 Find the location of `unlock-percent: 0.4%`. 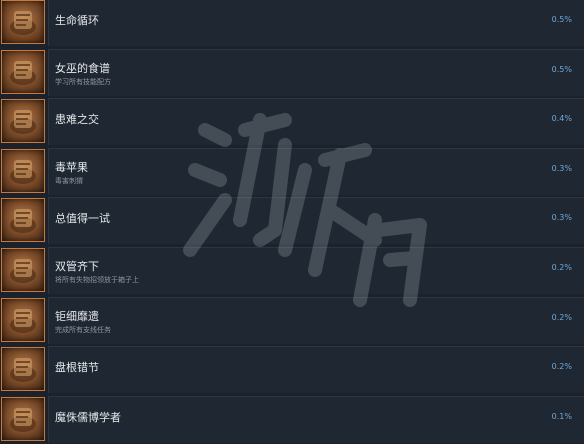

unlock-percent: 0.4% is located at coordinates (561, 118).